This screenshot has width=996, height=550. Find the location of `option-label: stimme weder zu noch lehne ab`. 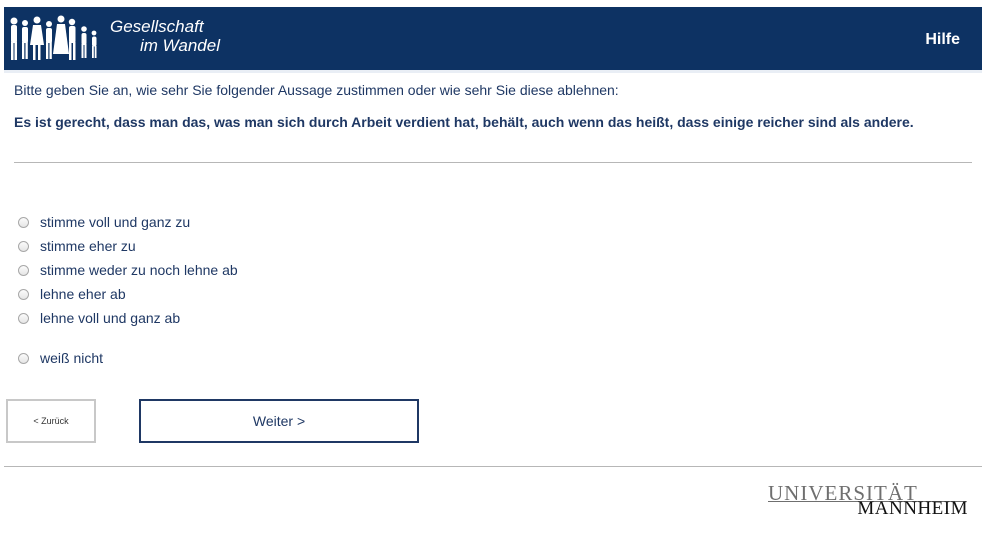

option-label: stimme weder zu noch lehne ab is located at coordinates (139, 270).